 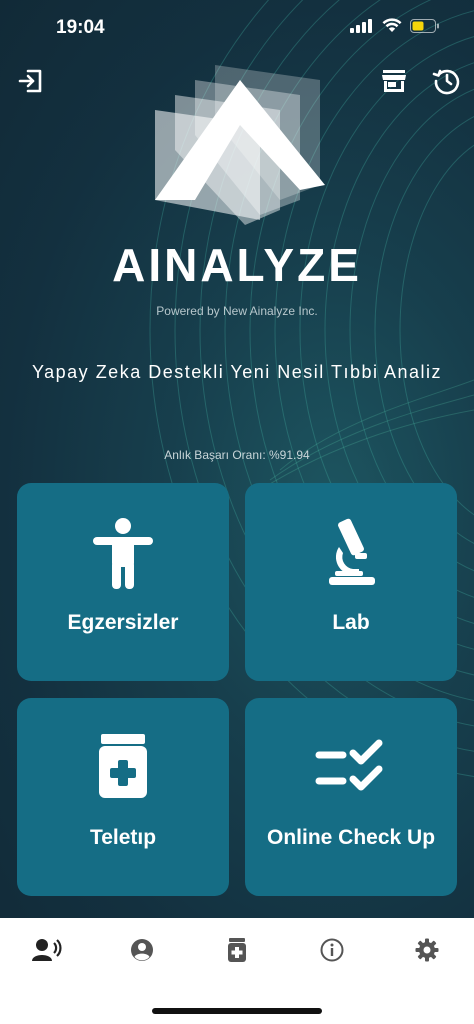 I want to click on success-rate: Anlık Başarı Oranı: %91.94, so click(x=237, y=455).